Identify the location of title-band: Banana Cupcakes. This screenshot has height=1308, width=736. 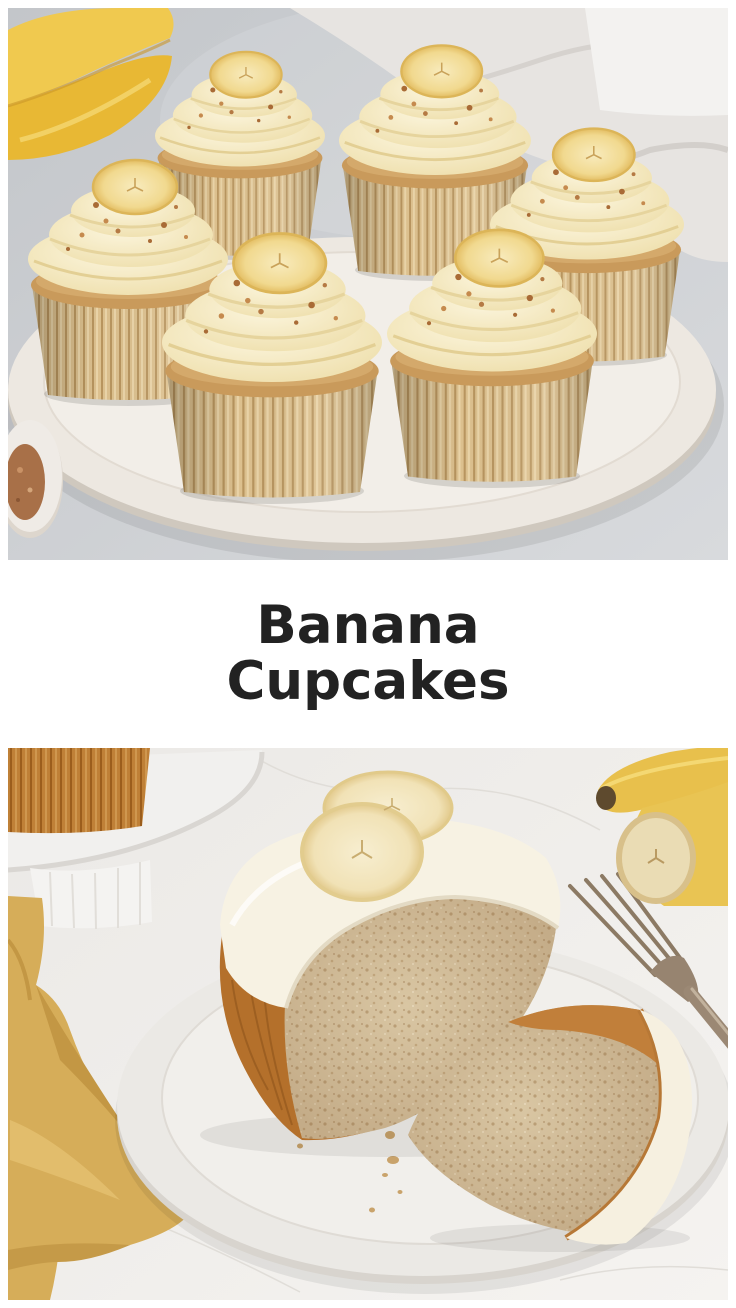
(368, 654).